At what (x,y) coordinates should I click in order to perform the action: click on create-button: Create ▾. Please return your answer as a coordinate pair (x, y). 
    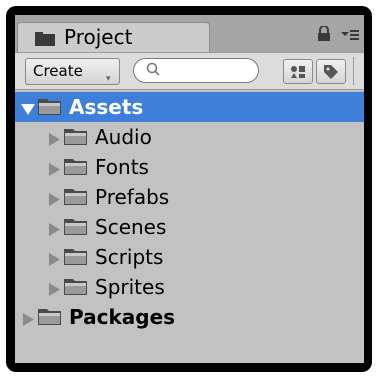
    Looking at the image, I should click on (72, 71).